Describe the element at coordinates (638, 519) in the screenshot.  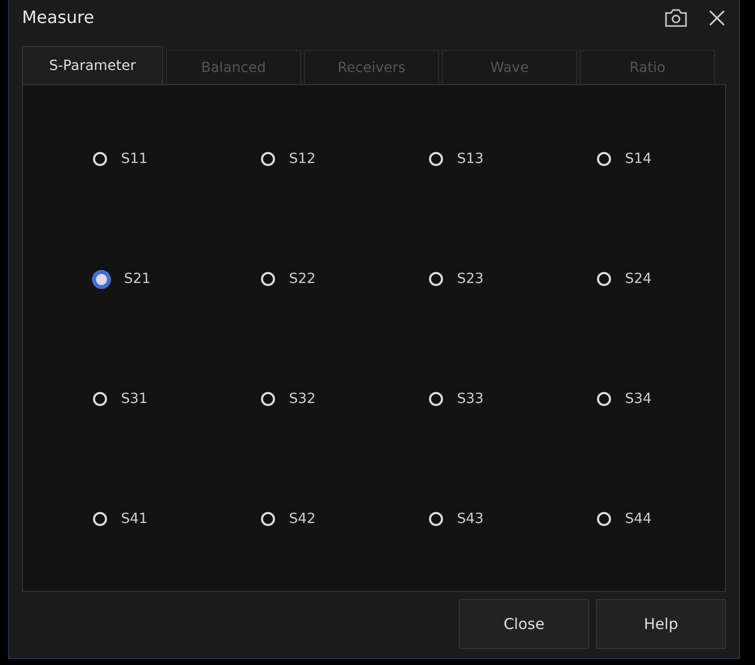
I see `radio-label: S44` at that location.